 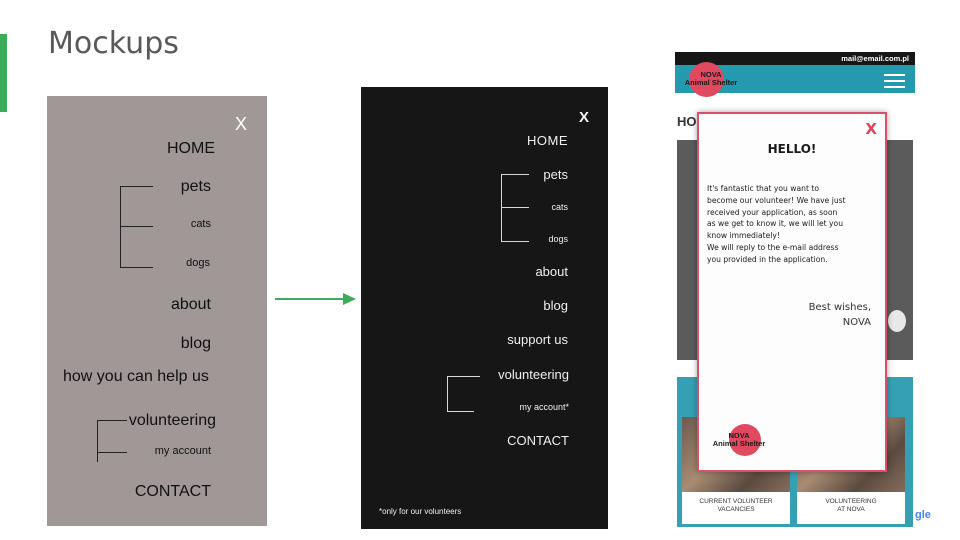 I want to click on card-label: VACANCIES, so click(x=736, y=510).